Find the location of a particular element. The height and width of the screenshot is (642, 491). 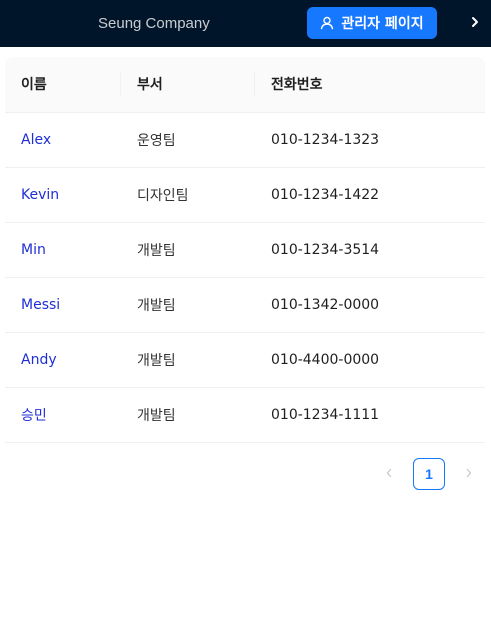

page-number-button: 1 is located at coordinates (429, 474).